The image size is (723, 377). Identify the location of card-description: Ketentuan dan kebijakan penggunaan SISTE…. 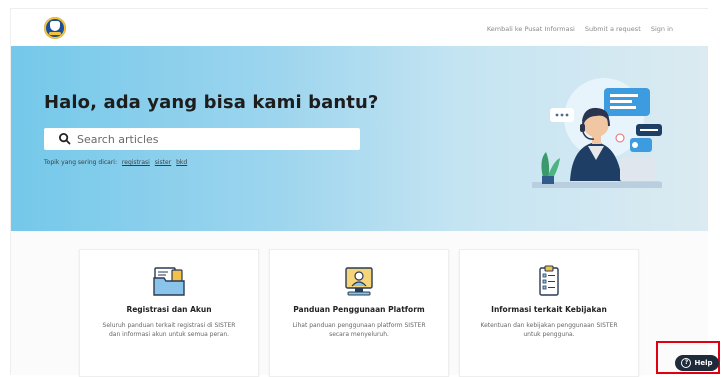
(549, 330).